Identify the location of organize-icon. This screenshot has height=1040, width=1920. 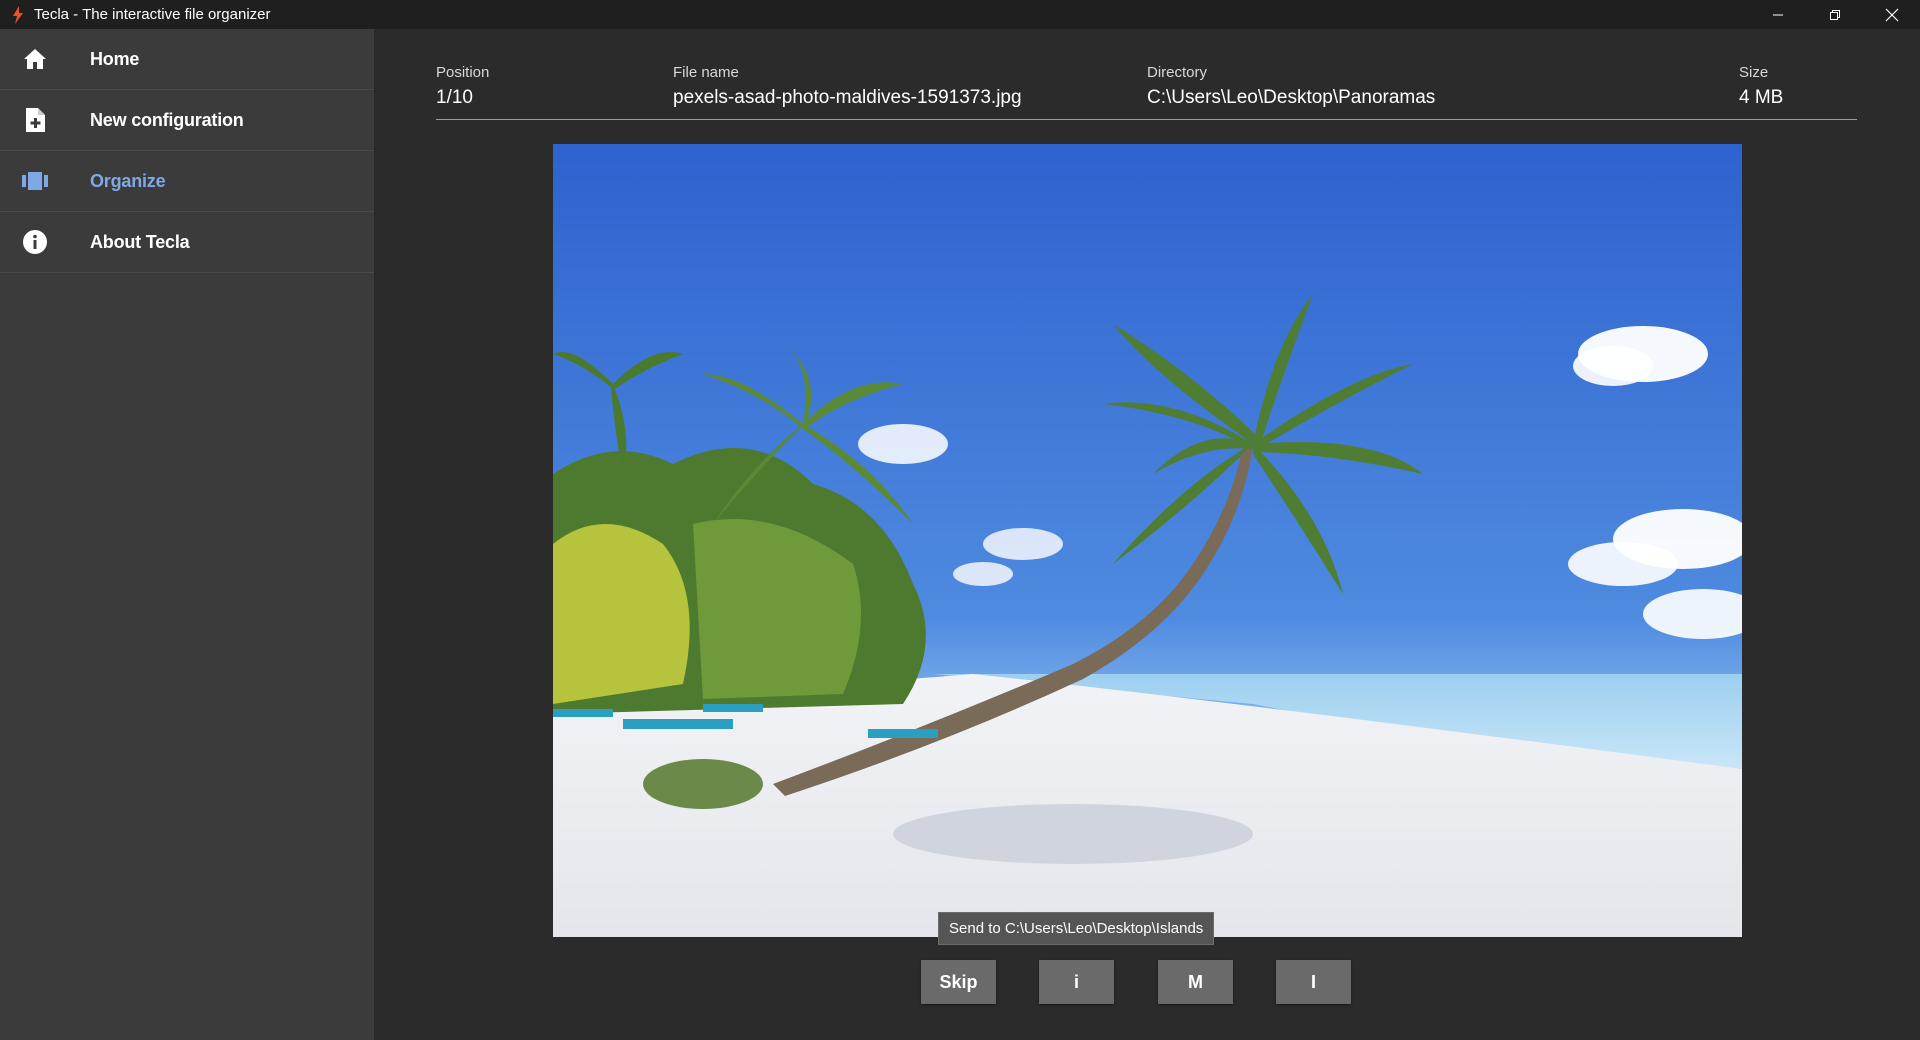
(35, 181).